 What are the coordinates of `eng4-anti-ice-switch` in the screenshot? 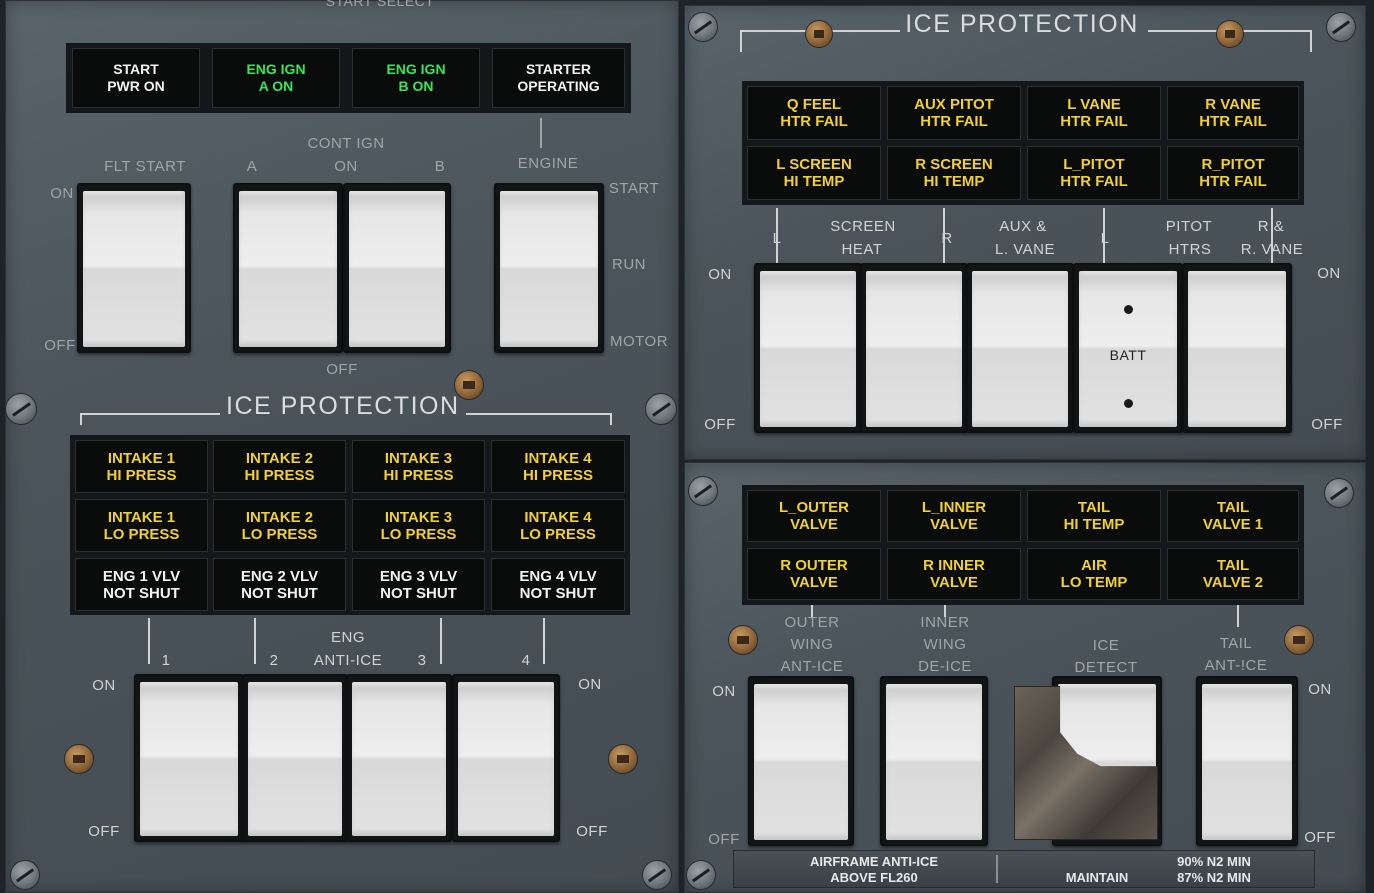 It's located at (506, 758).